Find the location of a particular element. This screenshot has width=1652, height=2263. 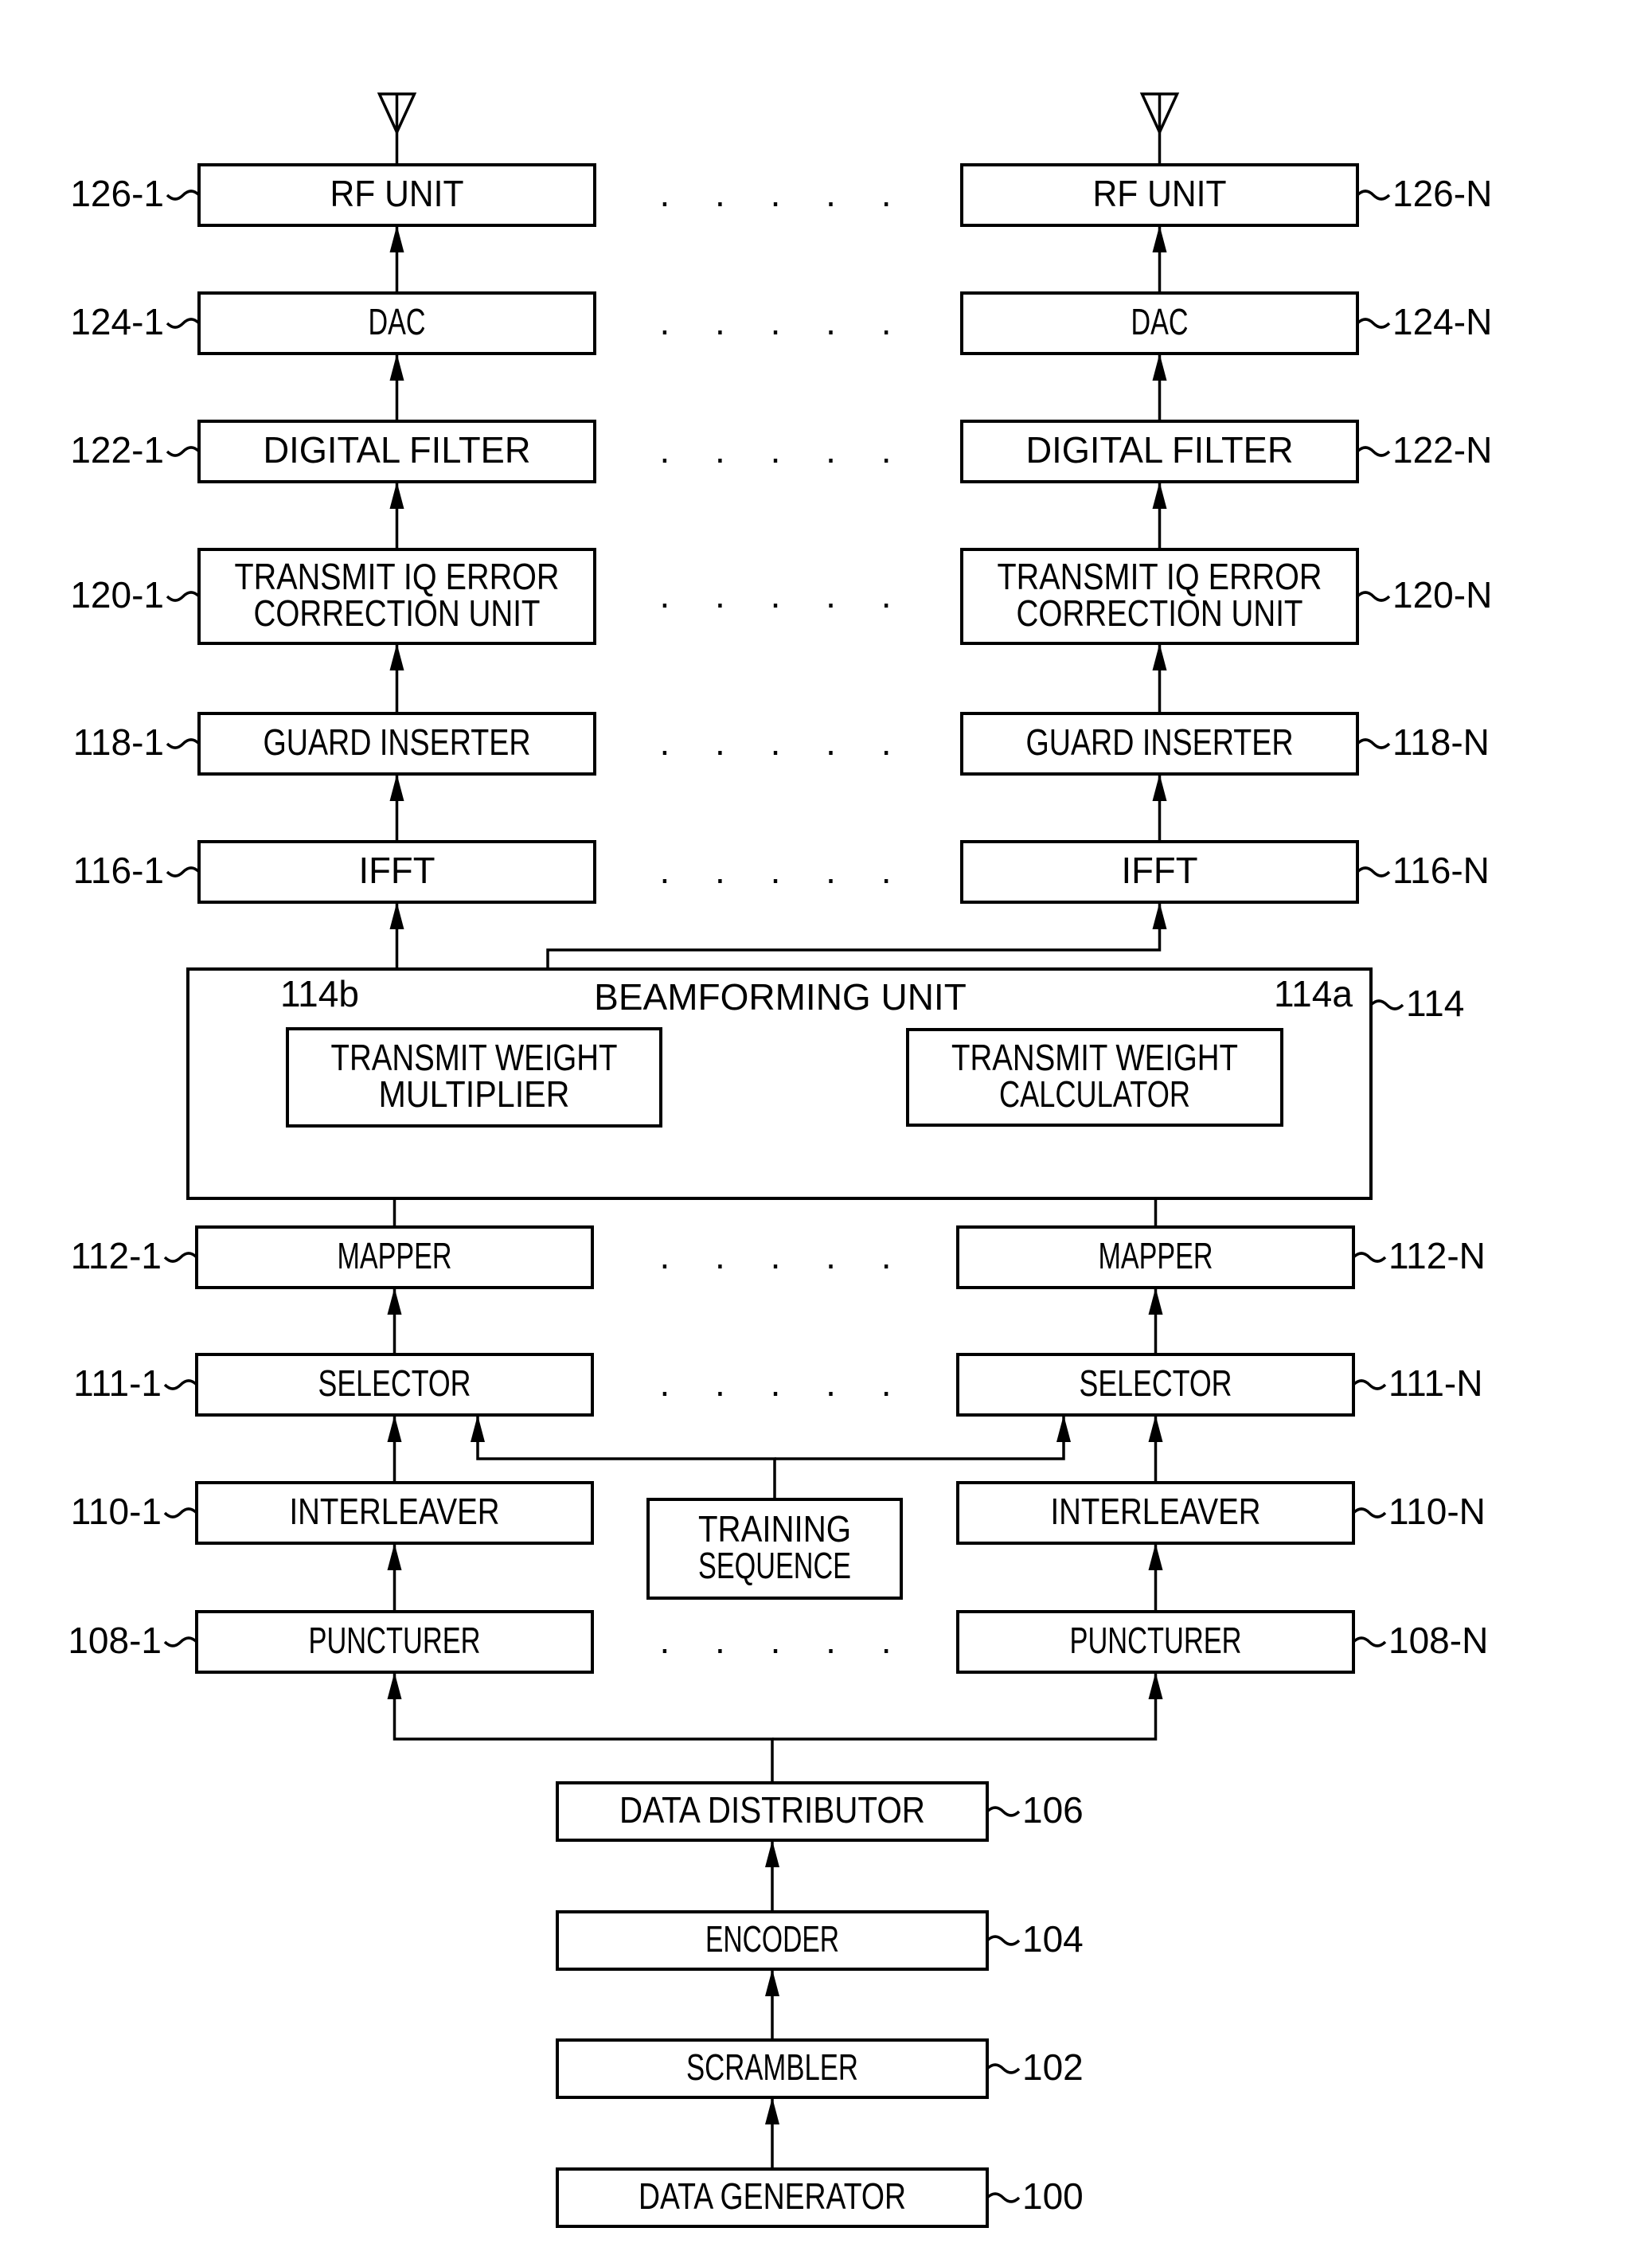

block-dac-1: DAC is located at coordinates (396, 323).